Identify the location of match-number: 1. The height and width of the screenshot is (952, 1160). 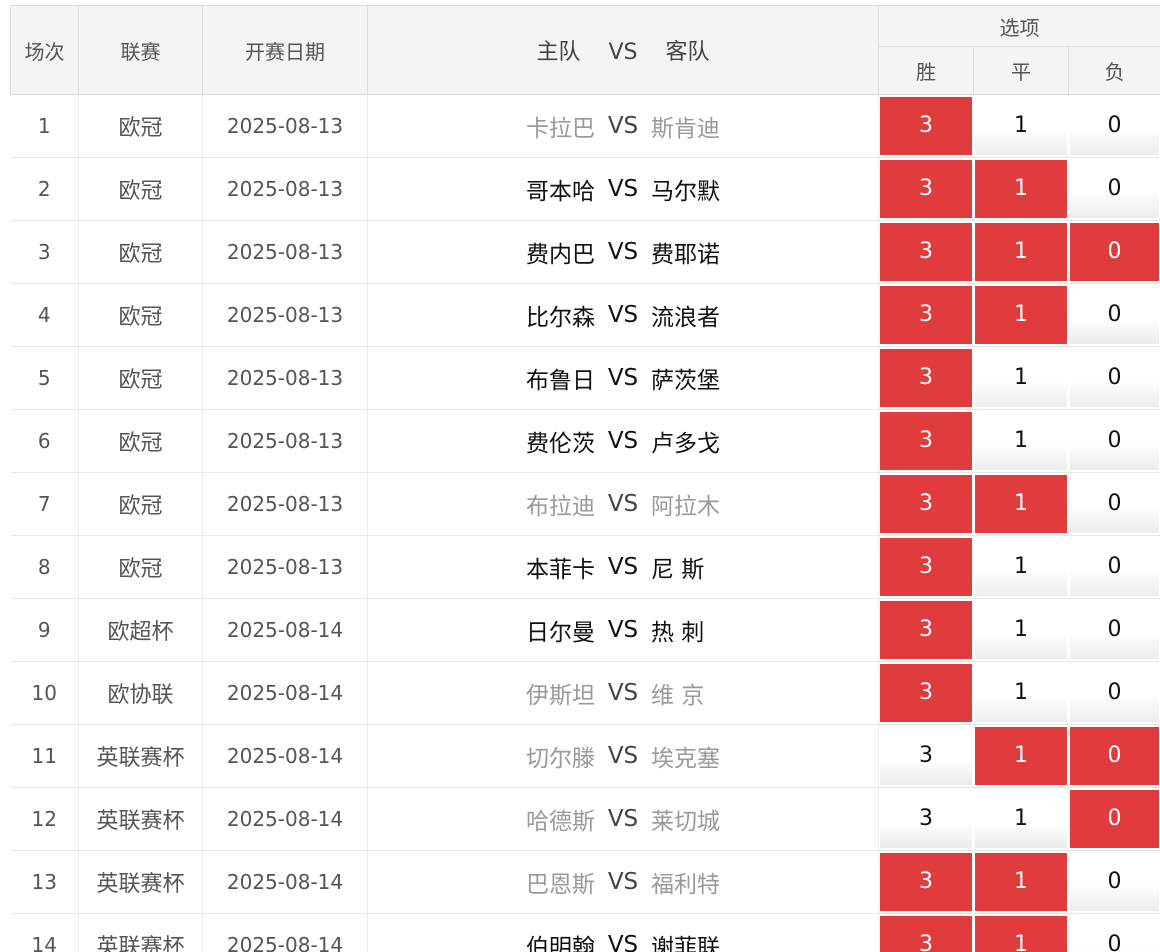
(44, 126).